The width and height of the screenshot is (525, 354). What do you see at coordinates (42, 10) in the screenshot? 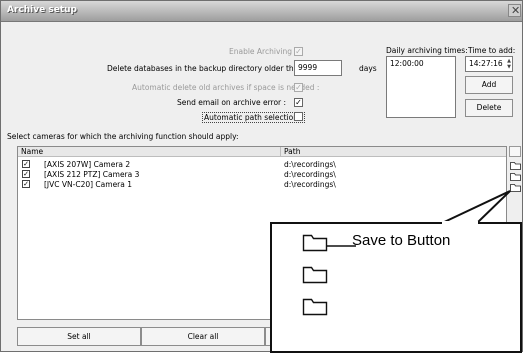
I see `window-title: Archive setup` at bounding box center [42, 10].